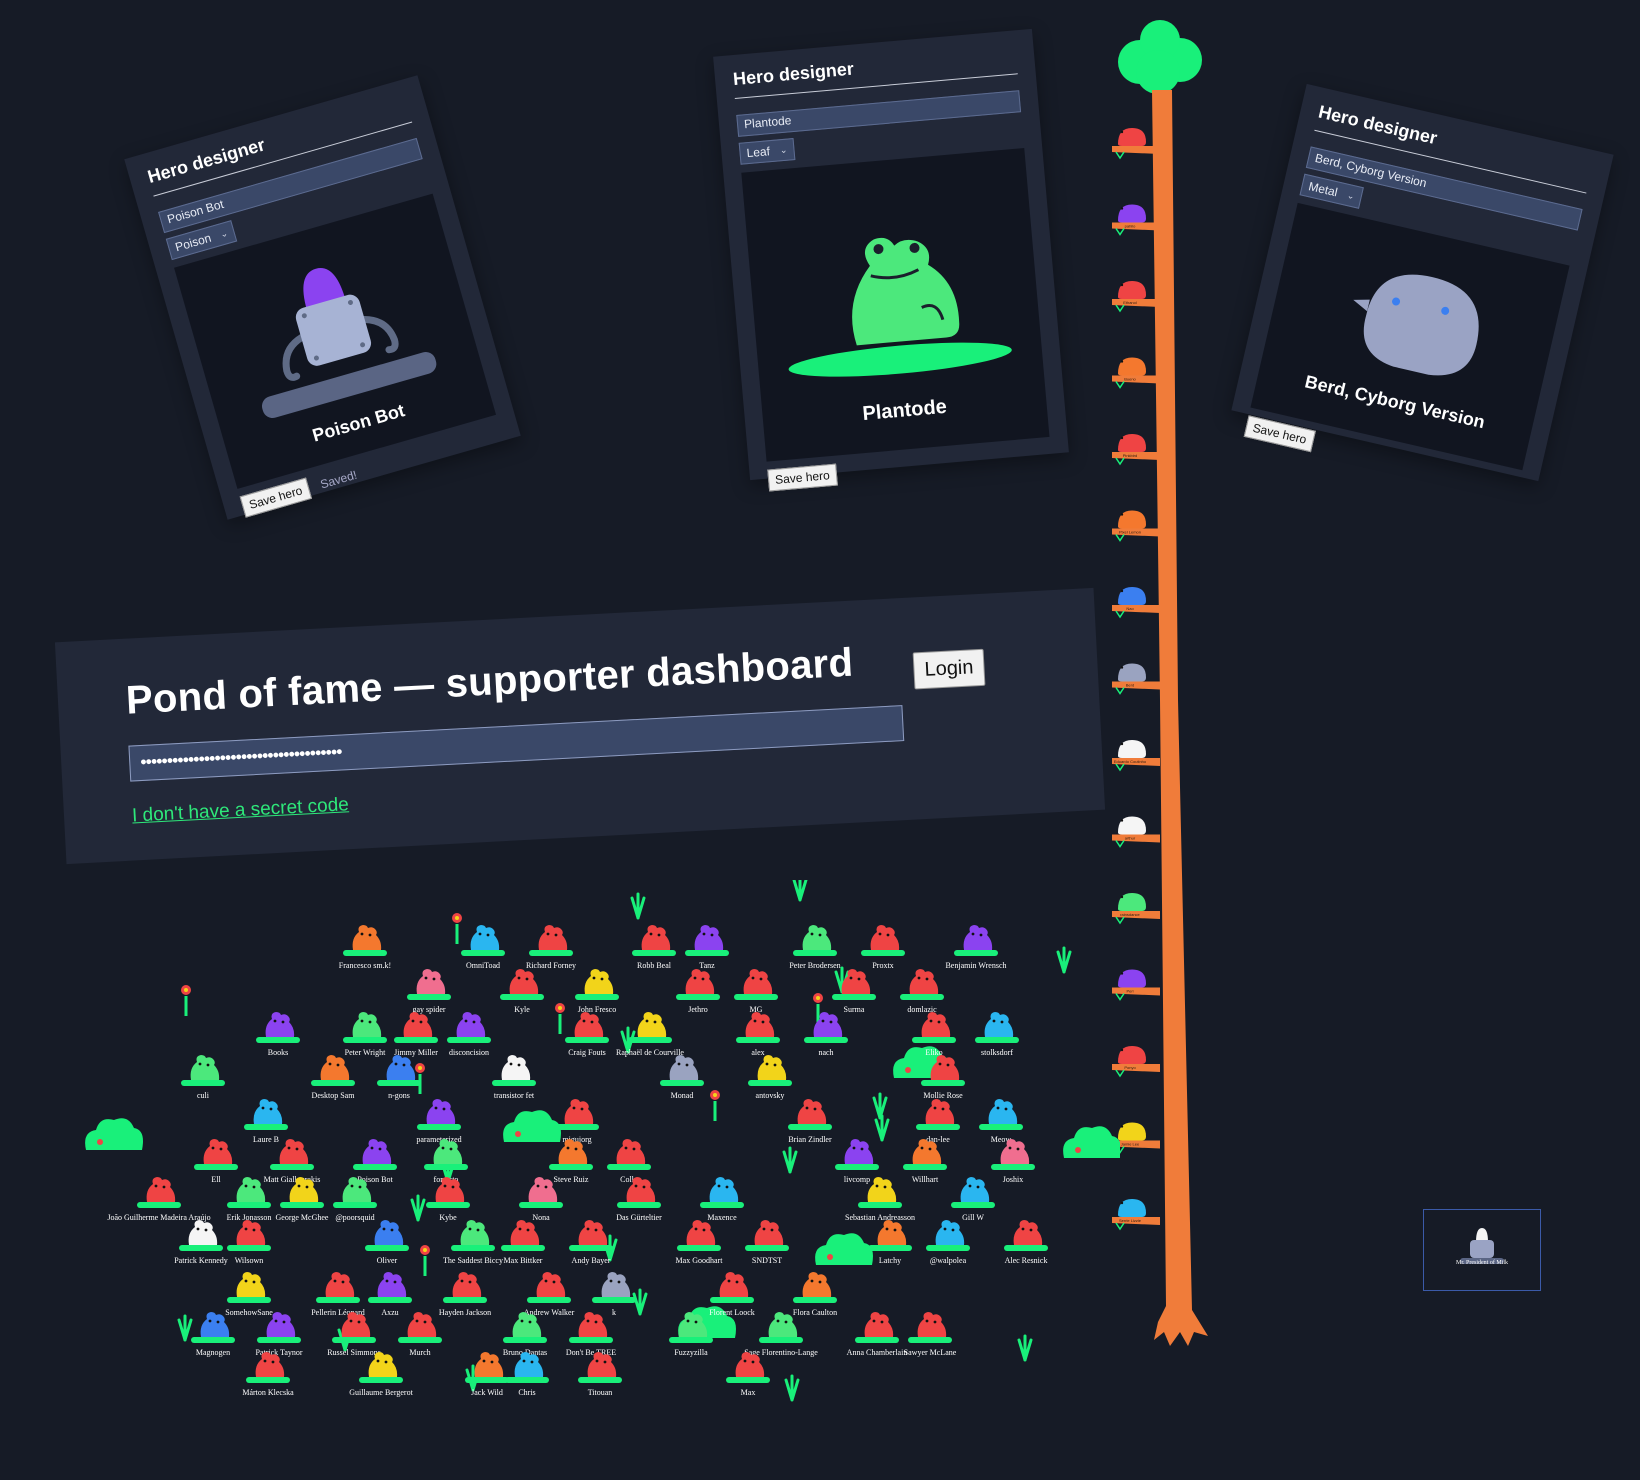 This screenshot has width=1640, height=1480. Describe the element at coordinates (707, 947) in the screenshot. I see `supporter-frog: Tanz` at that location.